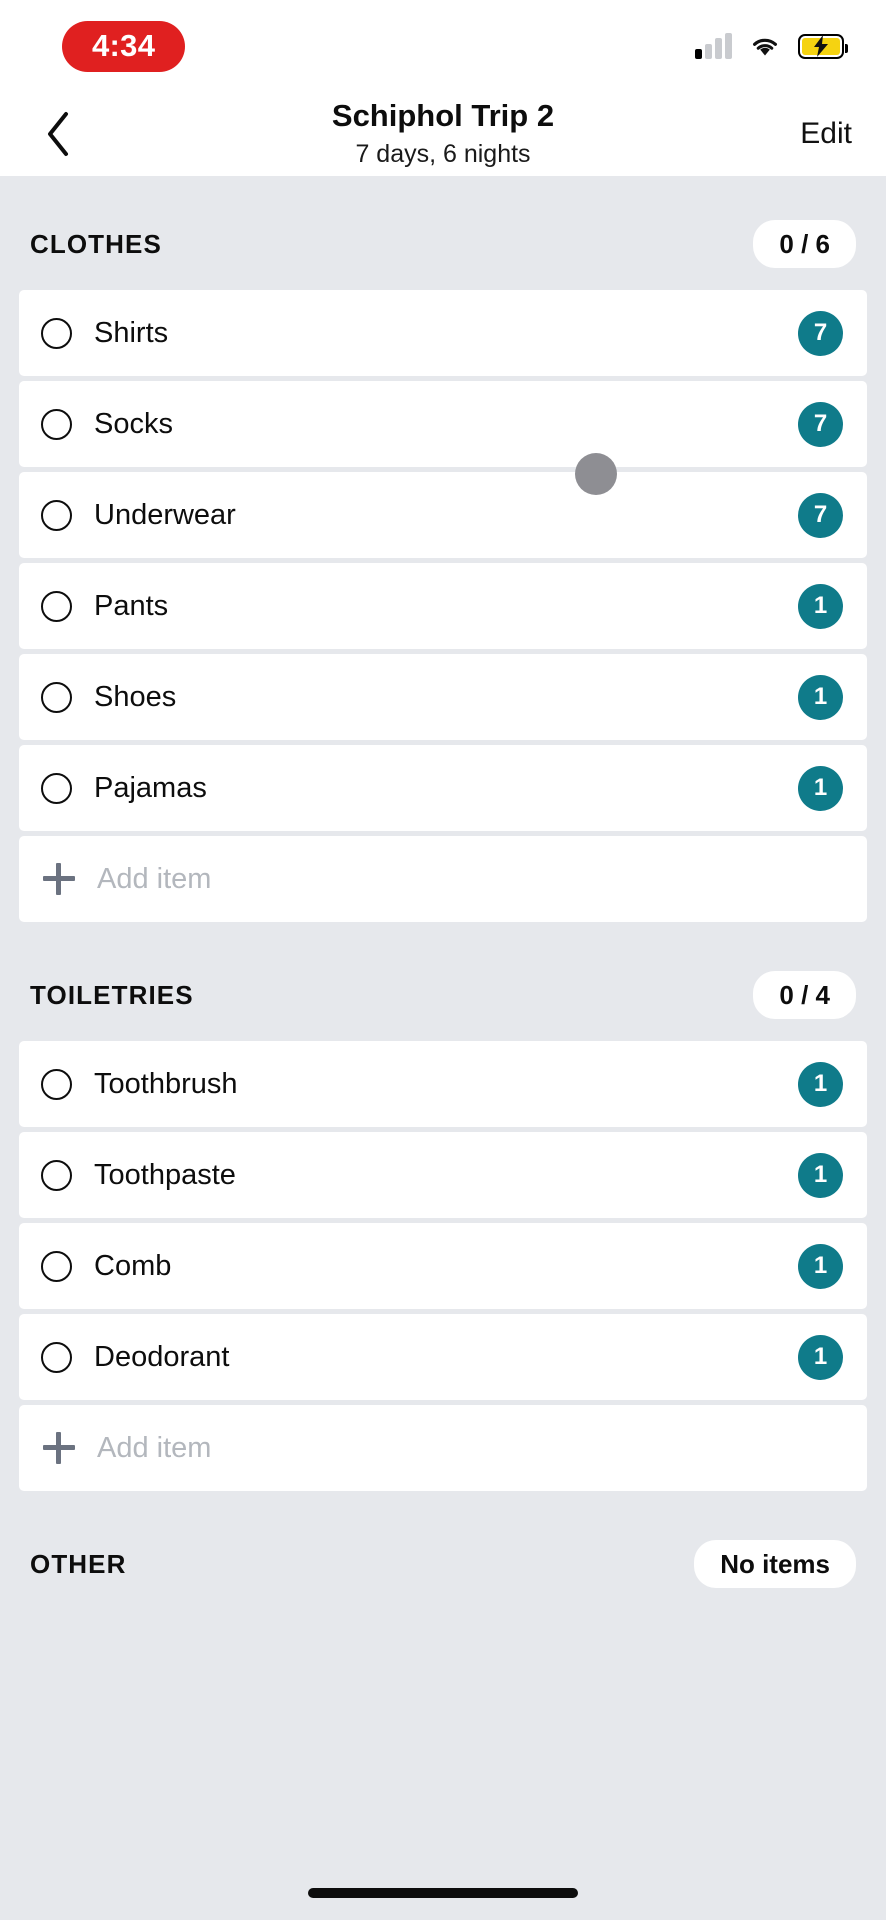 This screenshot has width=886, height=1920. I want to click on section-title: CLOTHES, so click(96, 243).